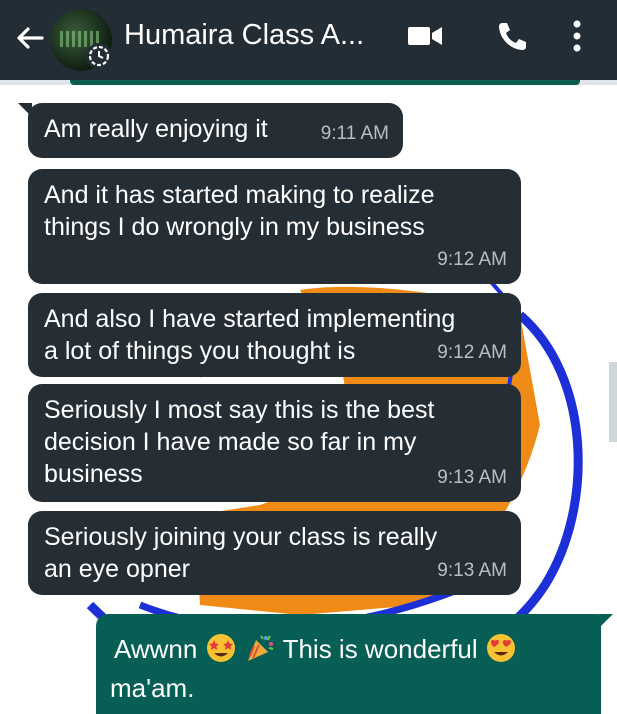  I want to click on star-struck-emoji, so click(220, 648).